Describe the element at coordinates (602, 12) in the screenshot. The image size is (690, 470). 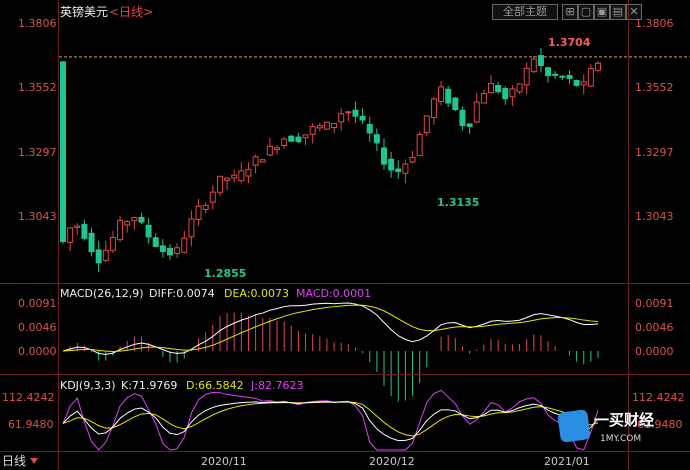
I see `maximize-icon: ▣` at that location.